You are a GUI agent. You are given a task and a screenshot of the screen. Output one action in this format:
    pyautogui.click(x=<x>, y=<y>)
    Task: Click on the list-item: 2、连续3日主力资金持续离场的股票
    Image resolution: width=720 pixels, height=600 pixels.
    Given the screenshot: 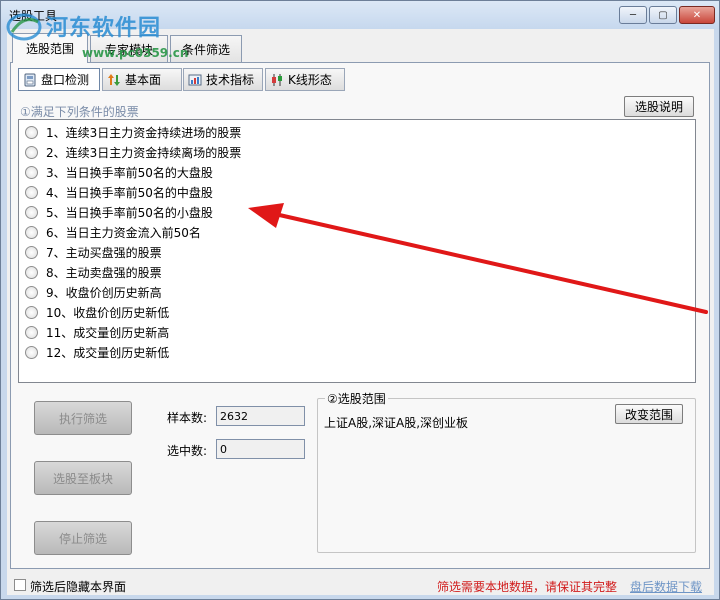 What is the action you would take?
    pyautogui.click(x=133, y=152)
    